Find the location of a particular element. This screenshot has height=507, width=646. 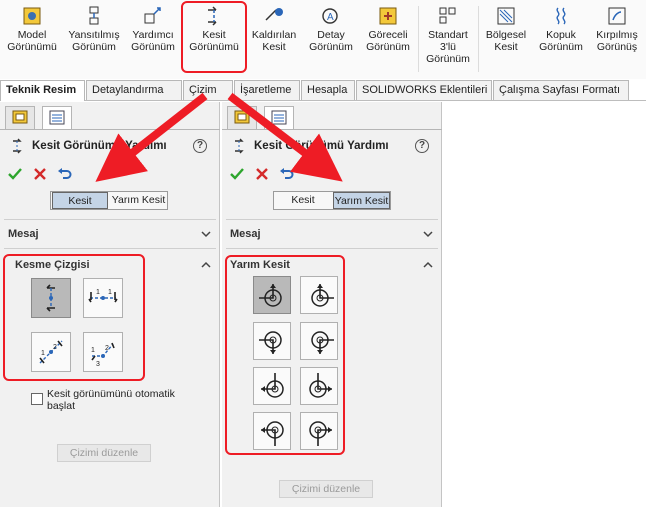

horizontal-cut-button: 11 is located at coordinates (103, 298).